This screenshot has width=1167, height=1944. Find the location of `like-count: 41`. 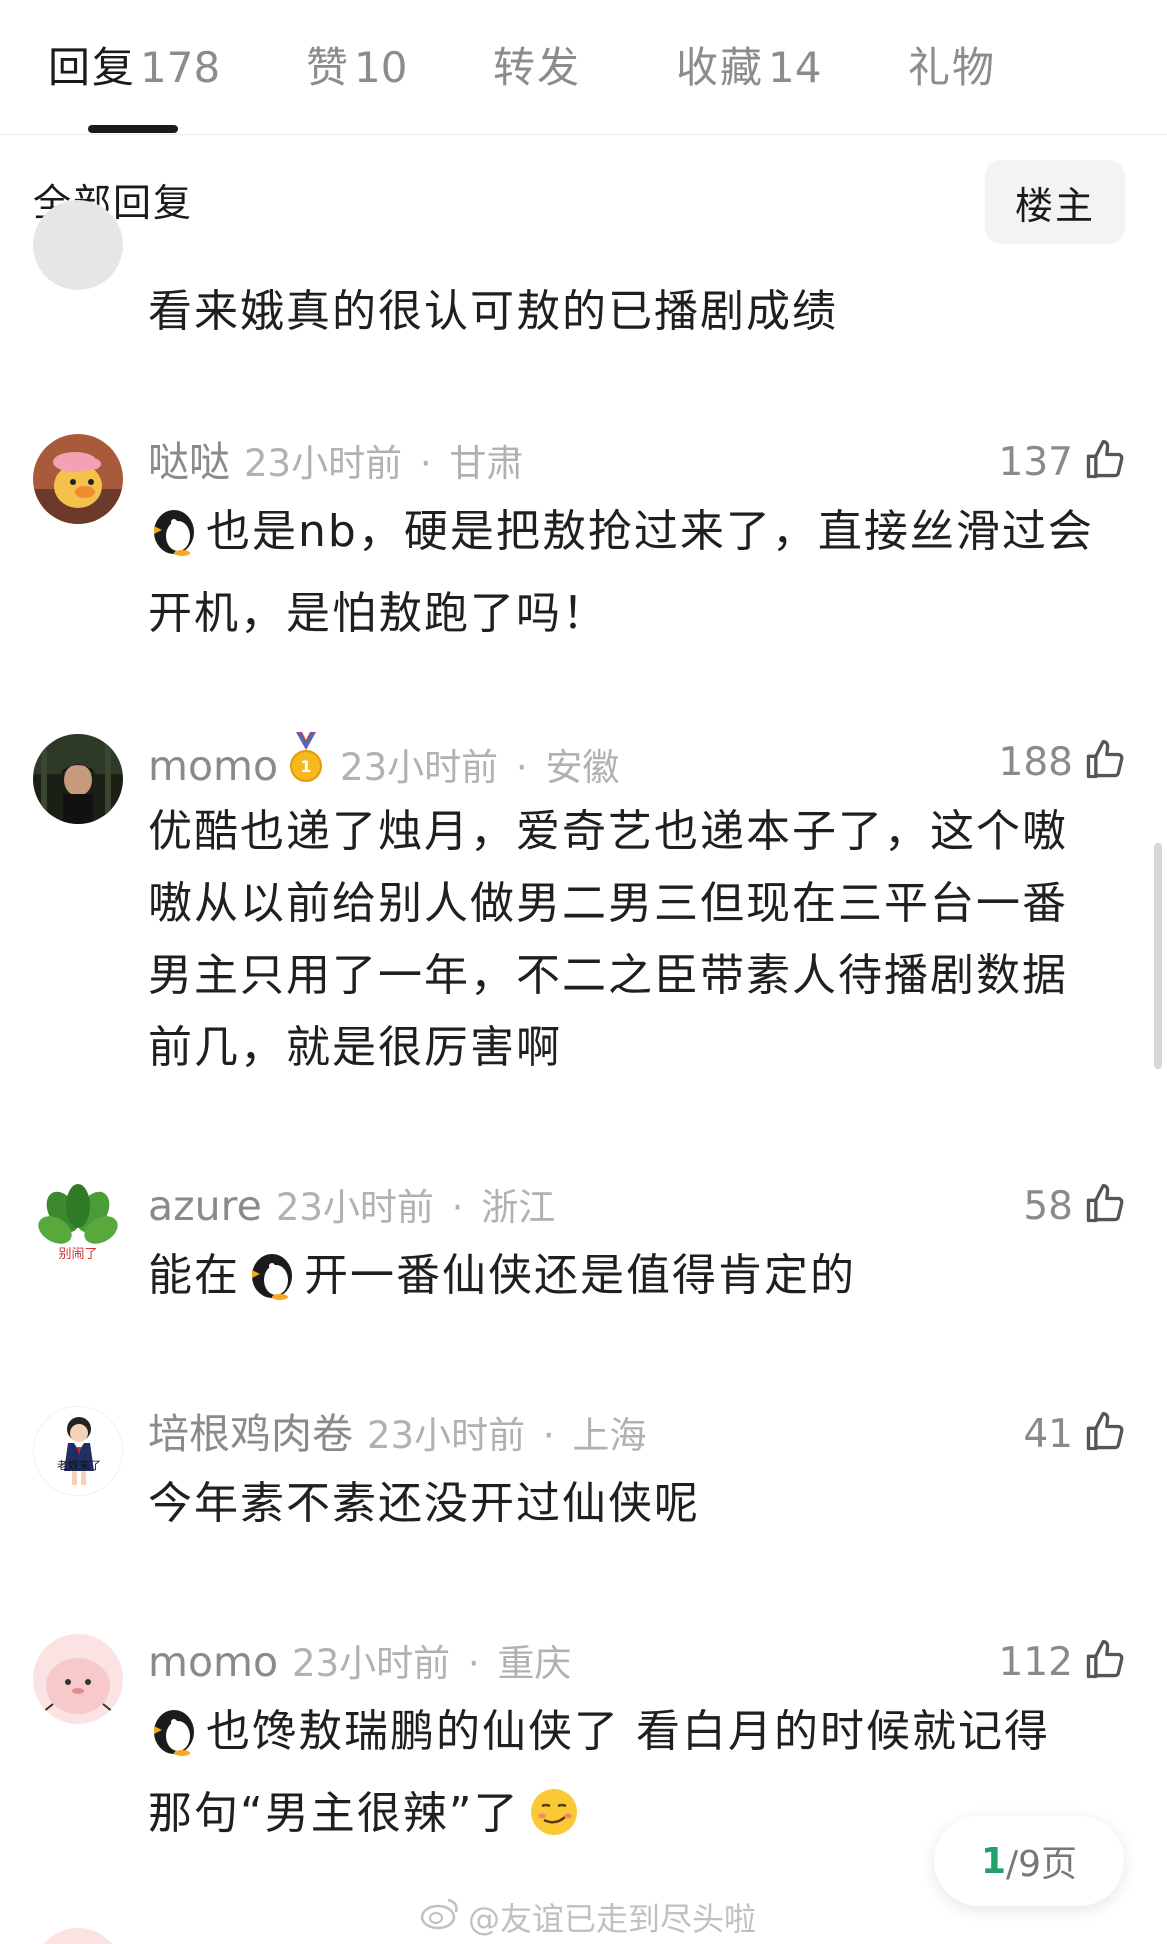

like-count: 41 is located at coordinates (1048, 1434).